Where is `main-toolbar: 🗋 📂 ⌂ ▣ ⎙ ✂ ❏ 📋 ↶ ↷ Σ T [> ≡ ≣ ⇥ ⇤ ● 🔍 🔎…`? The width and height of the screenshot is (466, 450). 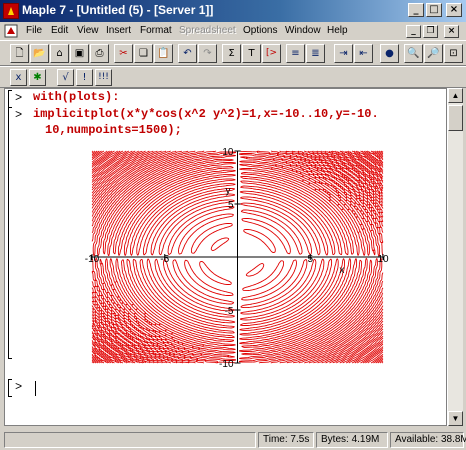 main-toolbar: 🗋 📂 ⌂ ▣ ⎙ ✂ ❏ 📋 ↶ ↷ Σ T [> ≡ ≣ ⇥ ⇤ ● 🔍 🔎… is located at coordinates (233, 53).